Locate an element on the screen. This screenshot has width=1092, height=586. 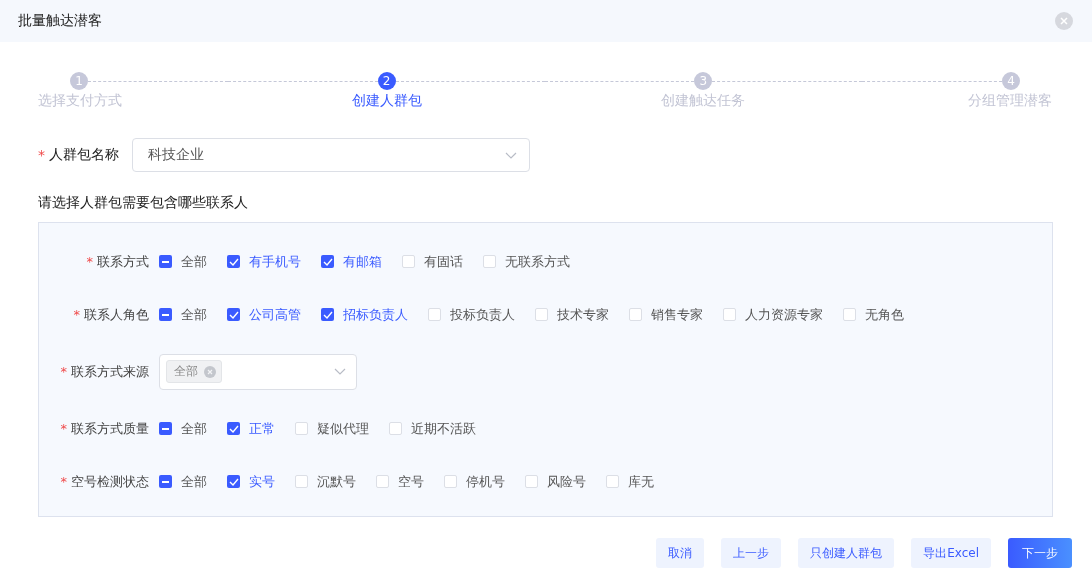
action-button: 上一步 is located at coordinates (751, 553).